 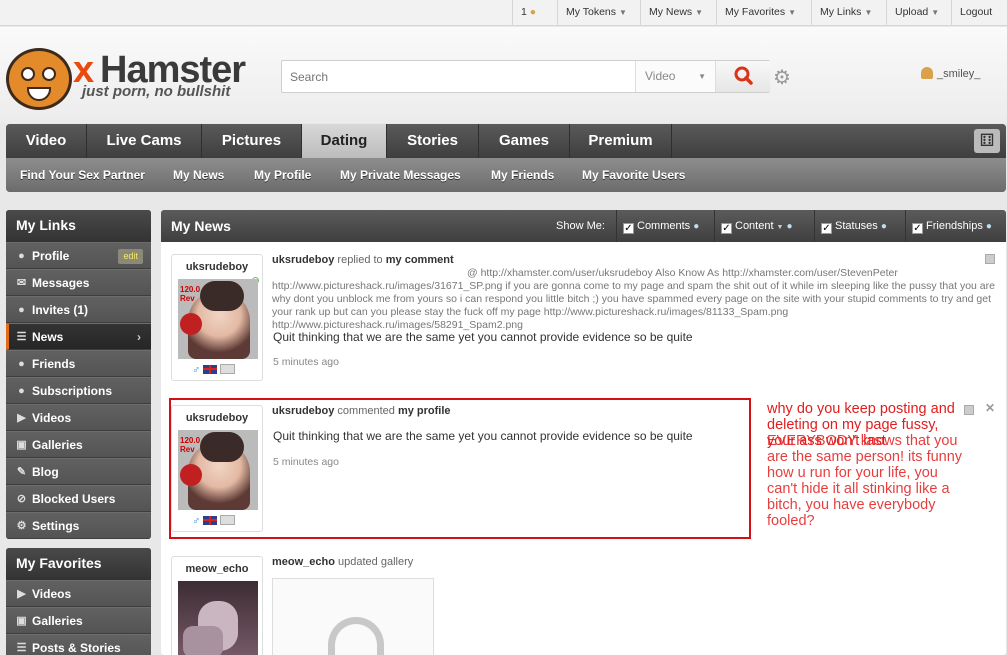 I want to click on subnav-favorite-users: My Favorite Users, so click(x=633, y=175).